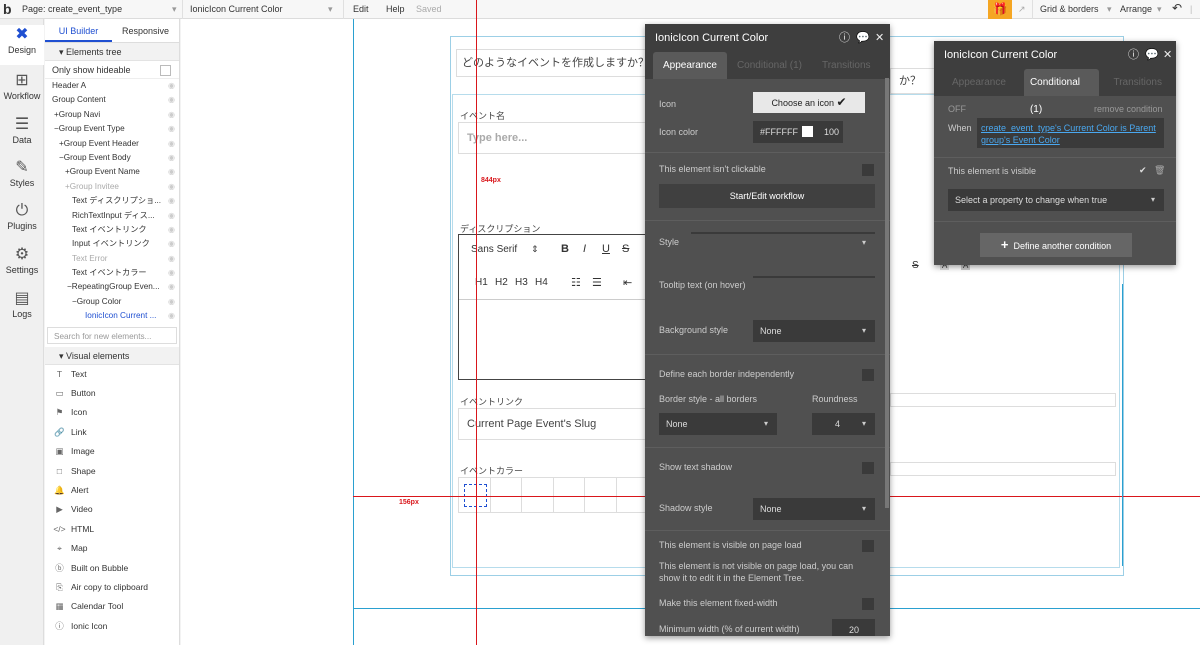 The height and width of the screenshot is (645, 1200). What do you see at coordinates (868, 468) in the screenshot?
I see `text-shadow-checkbox` at bounding box center [868, 468].